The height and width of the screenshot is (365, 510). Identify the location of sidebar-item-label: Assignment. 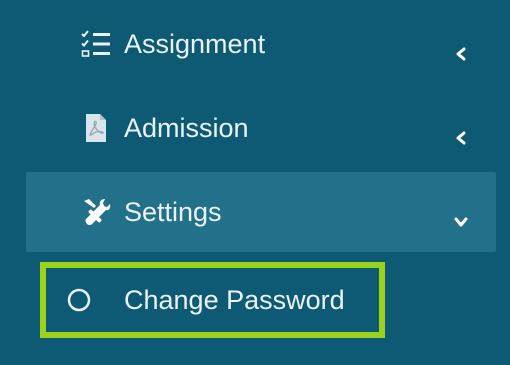
(195, 43).